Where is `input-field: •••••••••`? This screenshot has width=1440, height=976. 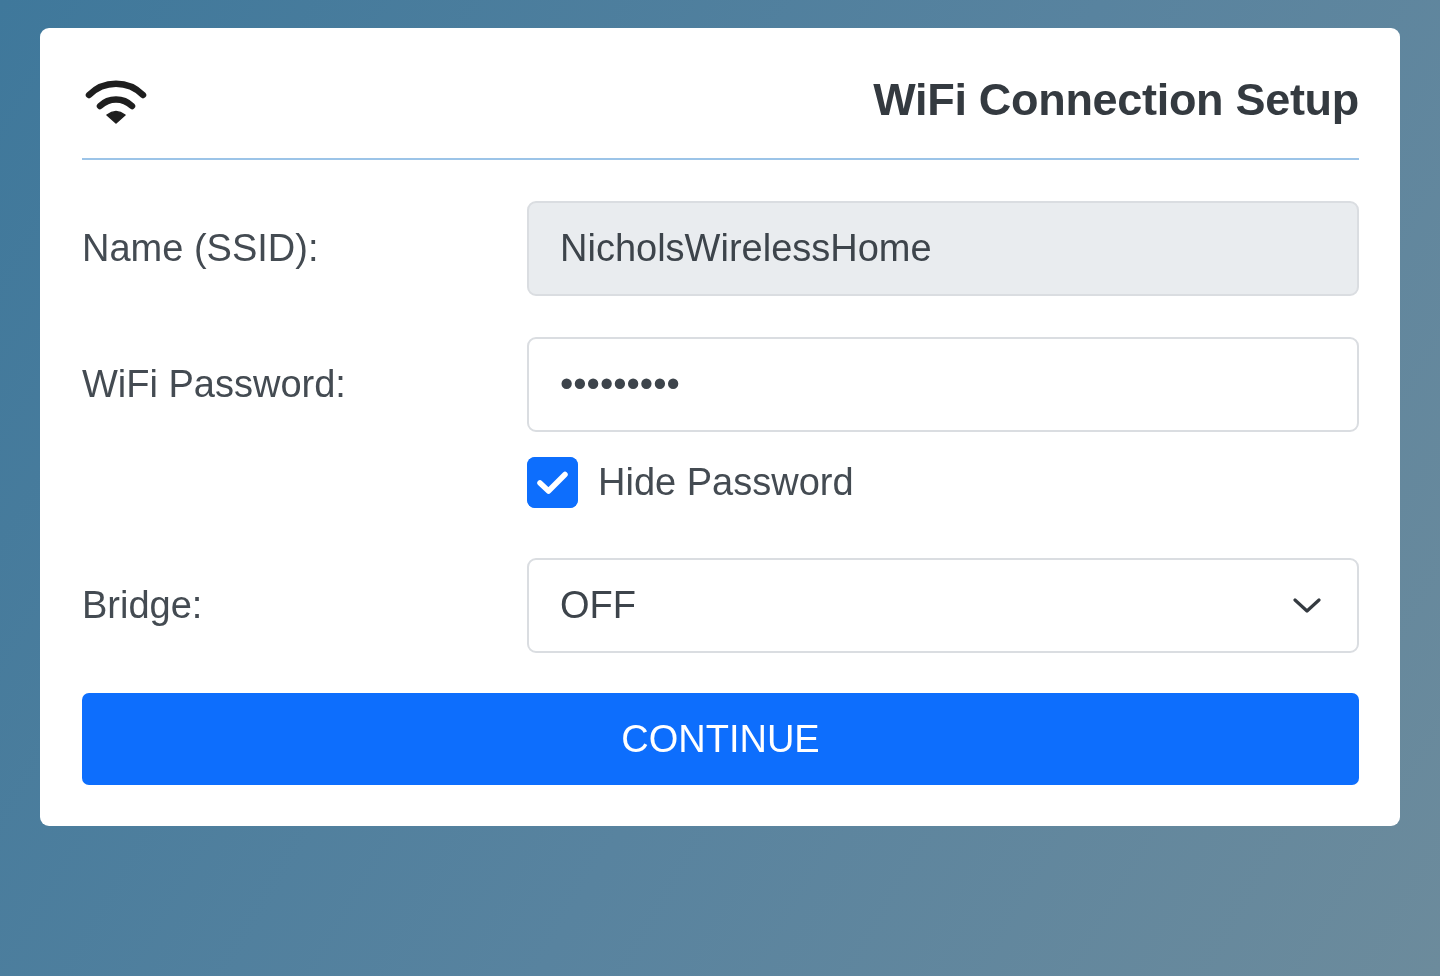 input-field: ••••••••• is located at coordinates (943, 384).